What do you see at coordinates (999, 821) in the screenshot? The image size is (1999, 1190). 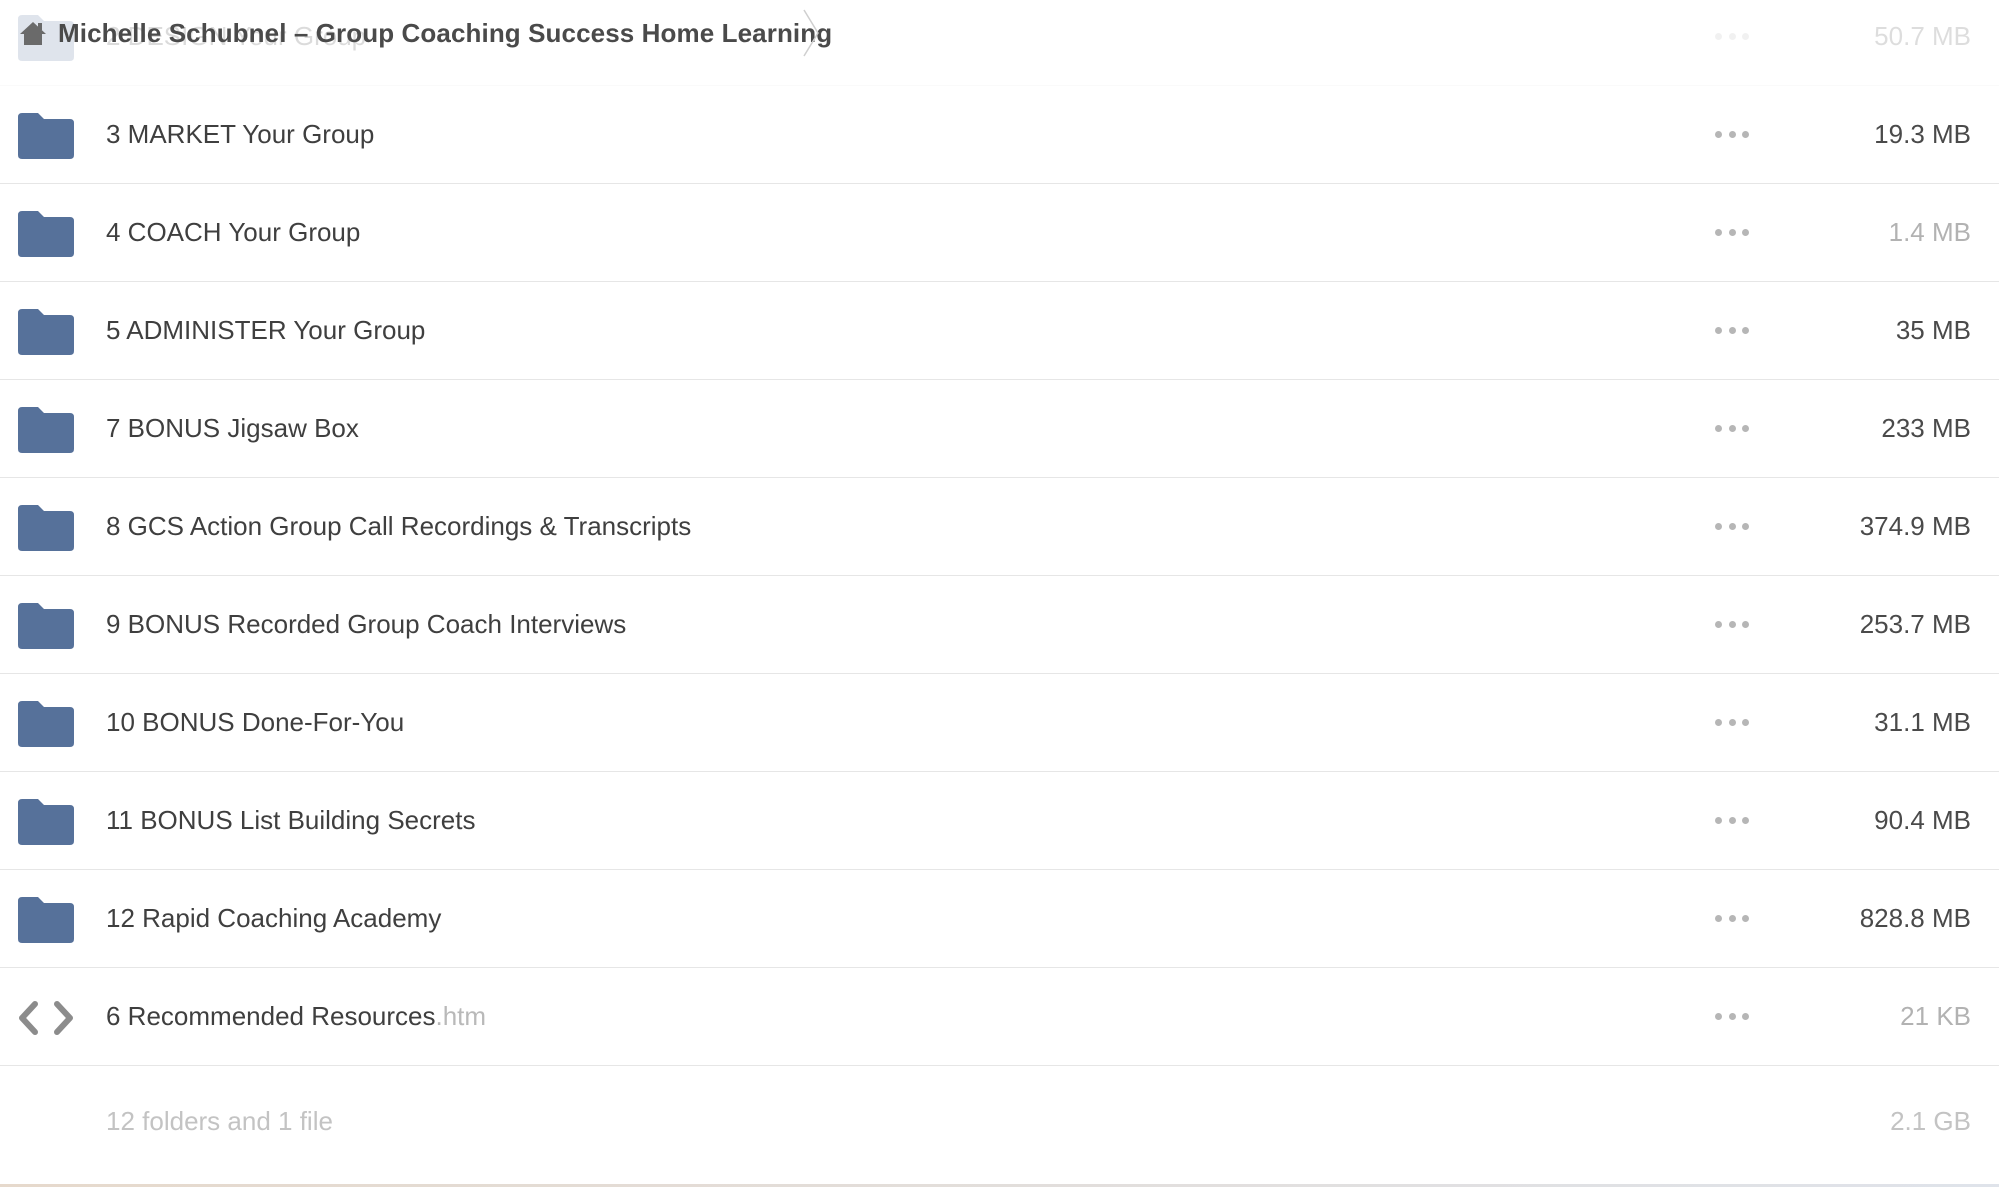 I see `list-item: 11 BONUS List Building Secrets 90.4 MB` at bounding box center [999, 821].